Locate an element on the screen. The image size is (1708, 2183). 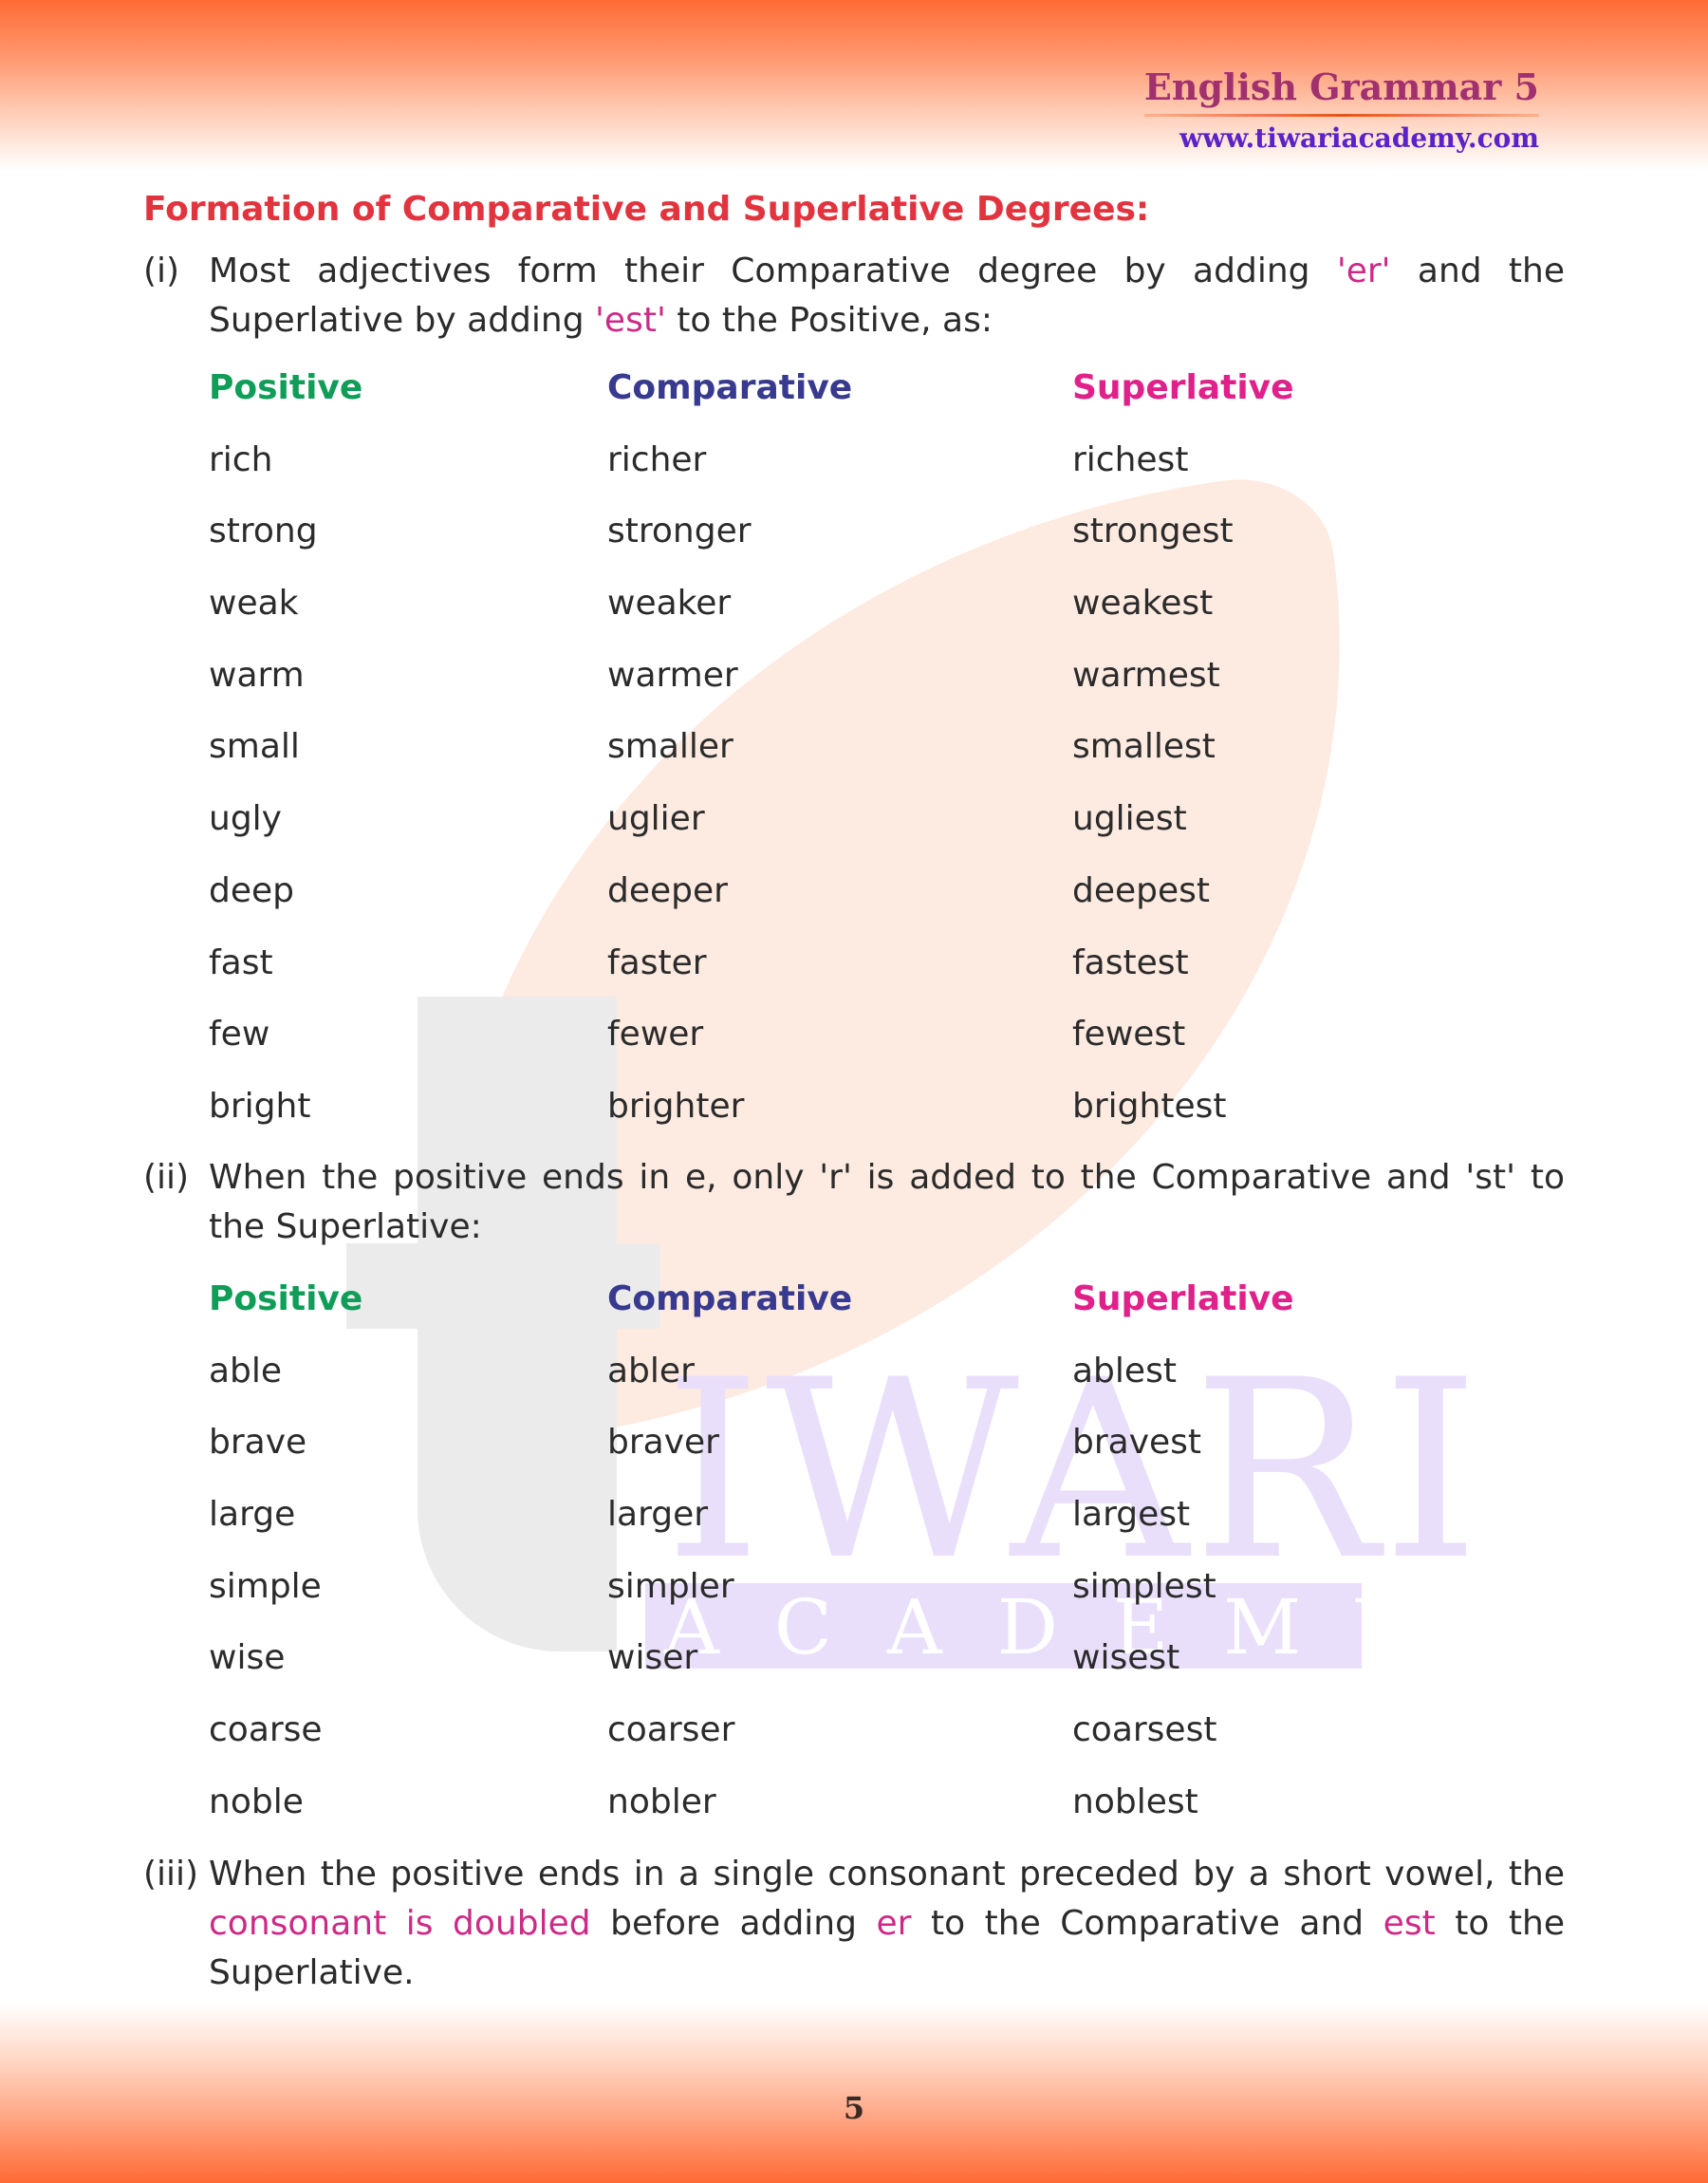
highlight-er: 'er' is located at coordinates (1363, 271).